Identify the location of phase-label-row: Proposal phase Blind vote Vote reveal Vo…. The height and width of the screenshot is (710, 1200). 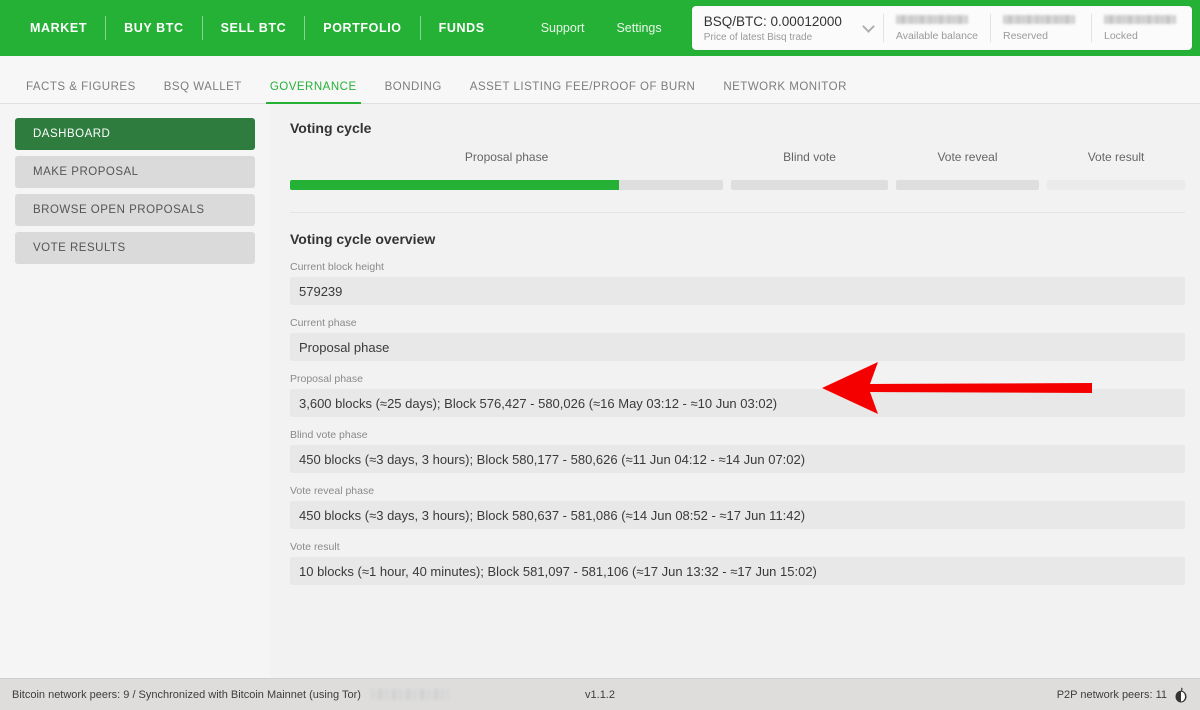
(737, 159).